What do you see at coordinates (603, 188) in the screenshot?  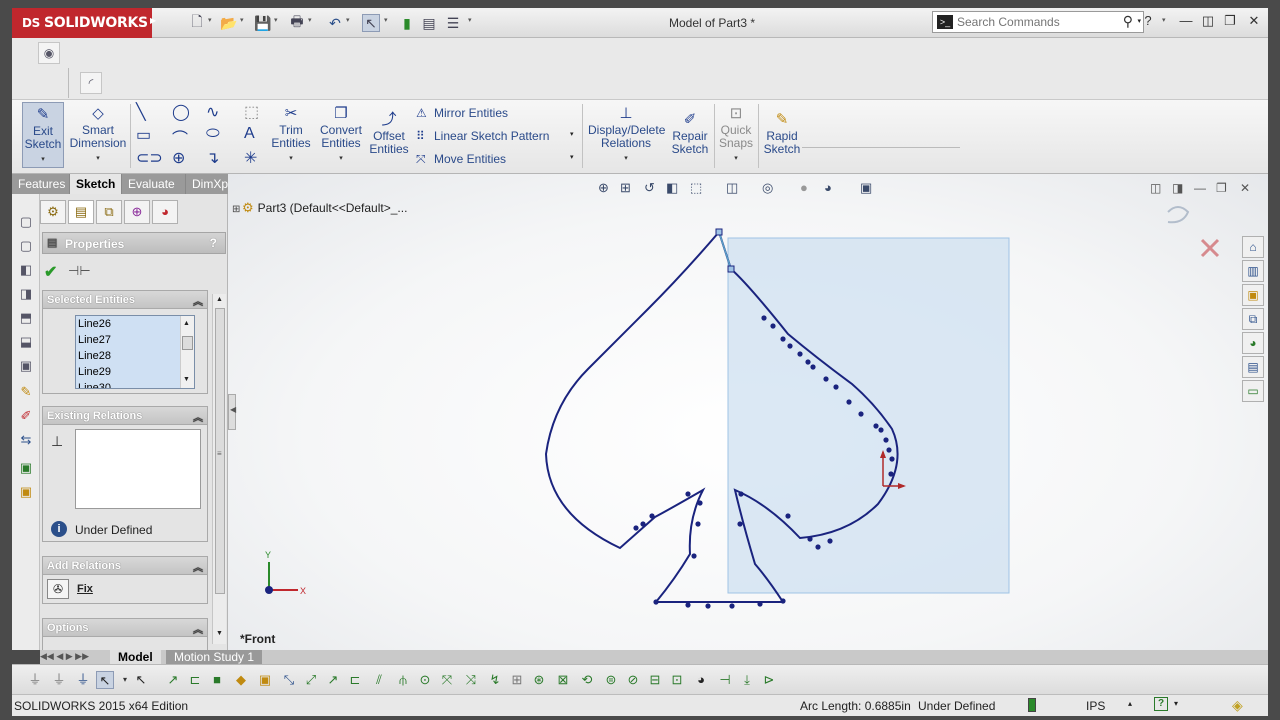 I see `zoom-to-fit-icon: ⊕` at bounding box center [603, 188].